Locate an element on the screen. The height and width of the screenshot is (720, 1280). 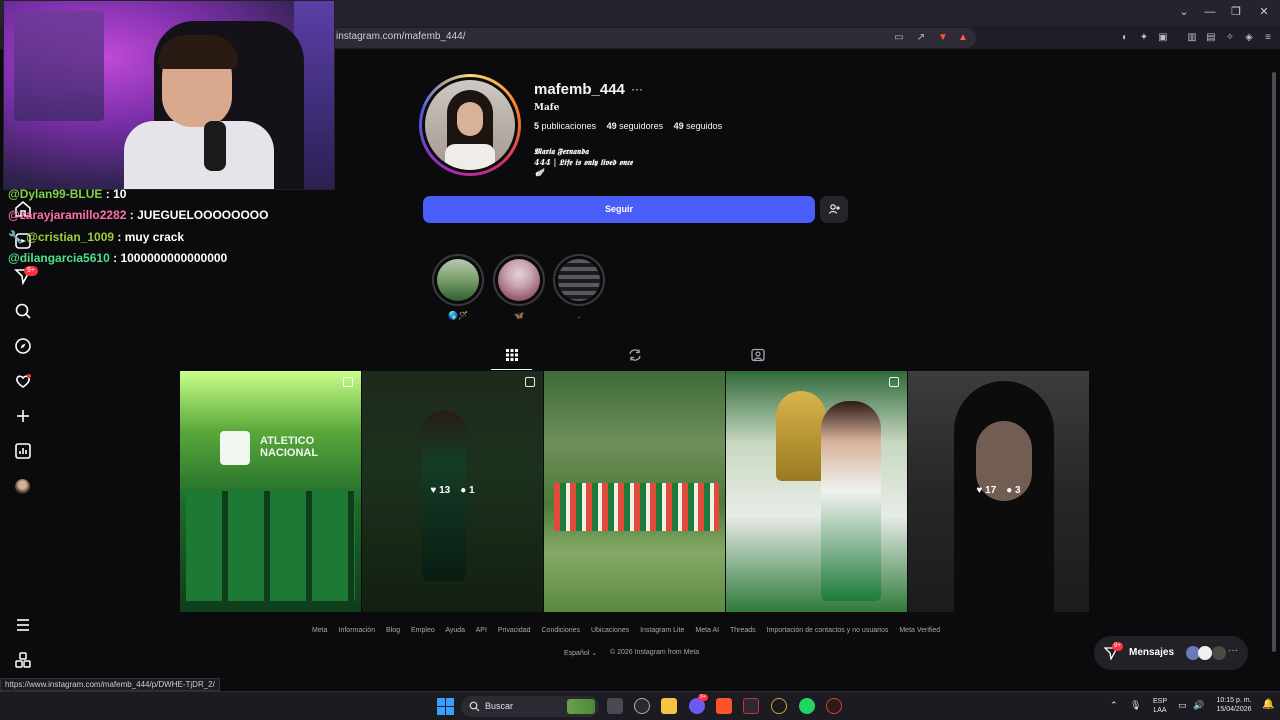
wallet-icon: ▤ is located at coordinates (1211, 38).